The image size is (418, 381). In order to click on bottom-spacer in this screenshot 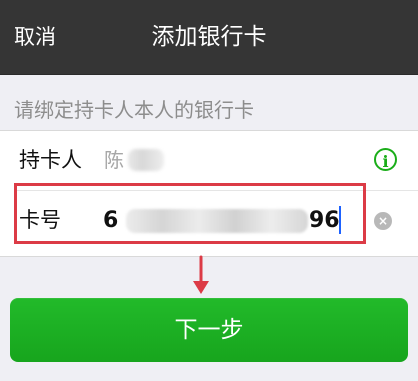, I will do `click(209, 371)`.